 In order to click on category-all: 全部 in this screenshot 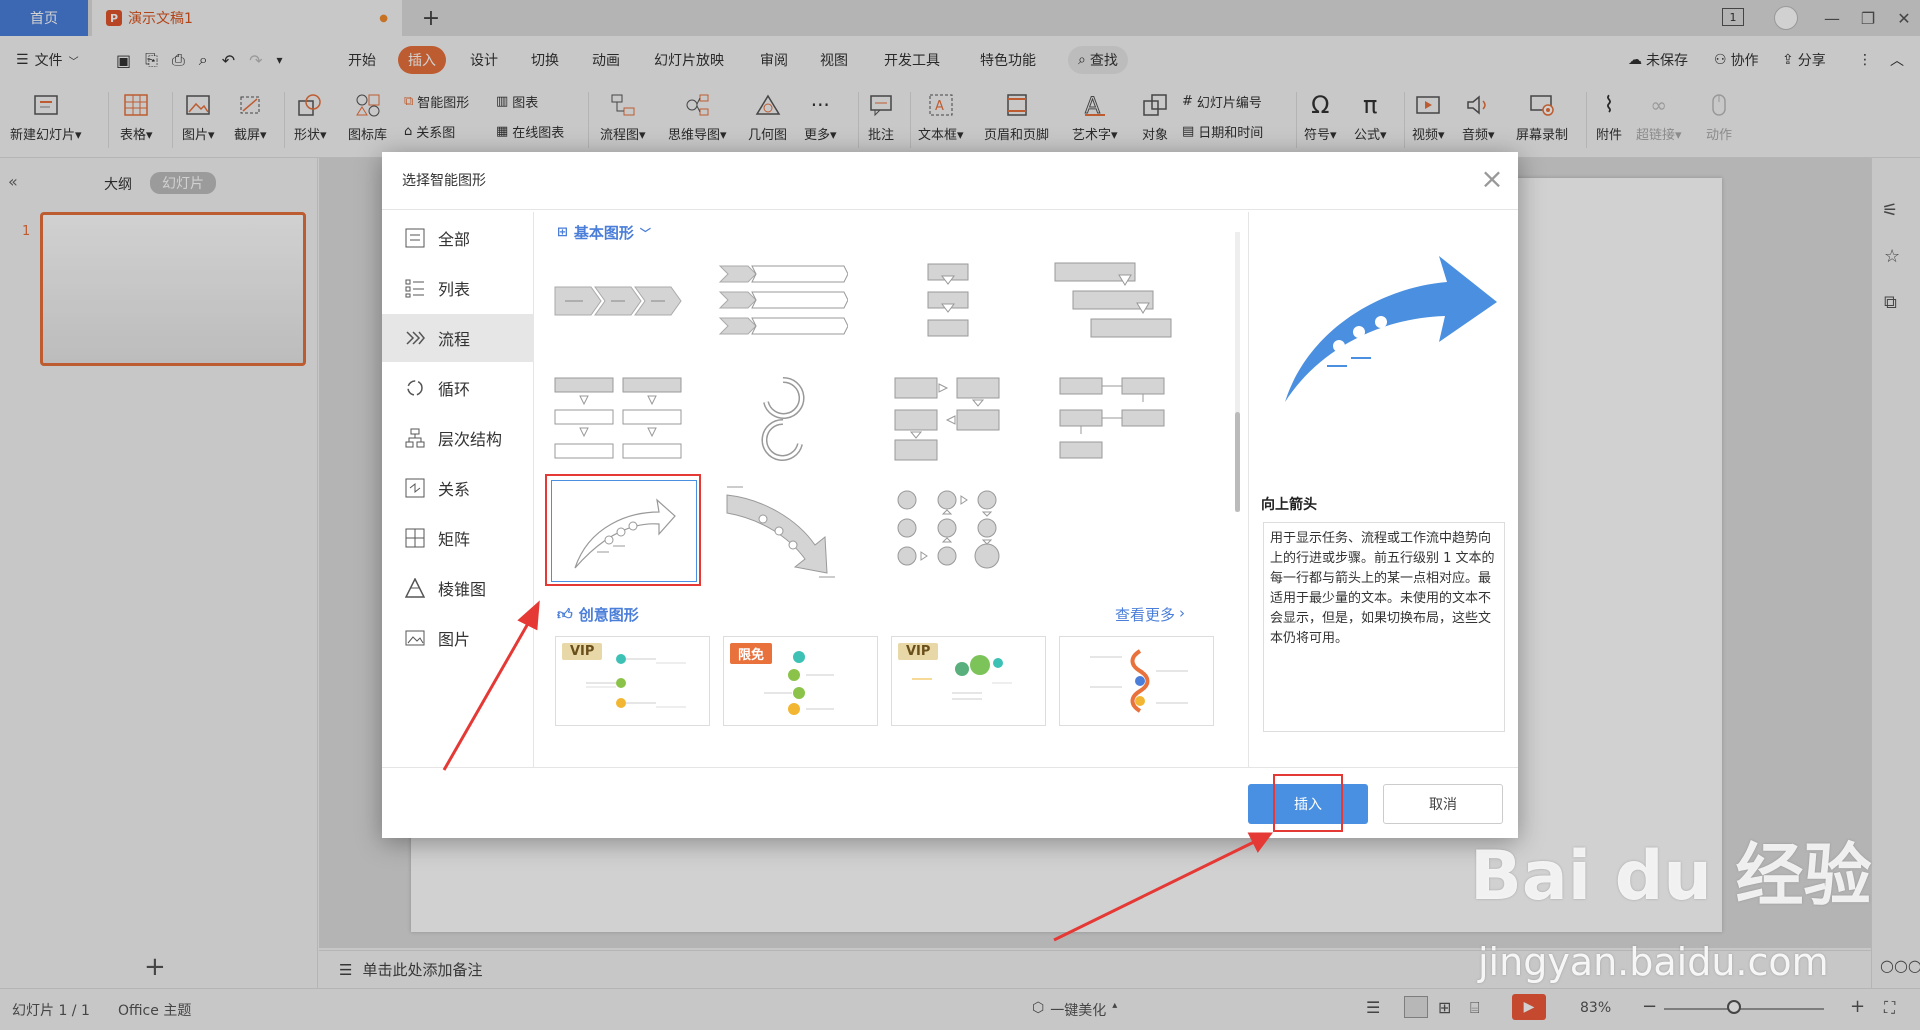, I will do `click(458, 238)`.